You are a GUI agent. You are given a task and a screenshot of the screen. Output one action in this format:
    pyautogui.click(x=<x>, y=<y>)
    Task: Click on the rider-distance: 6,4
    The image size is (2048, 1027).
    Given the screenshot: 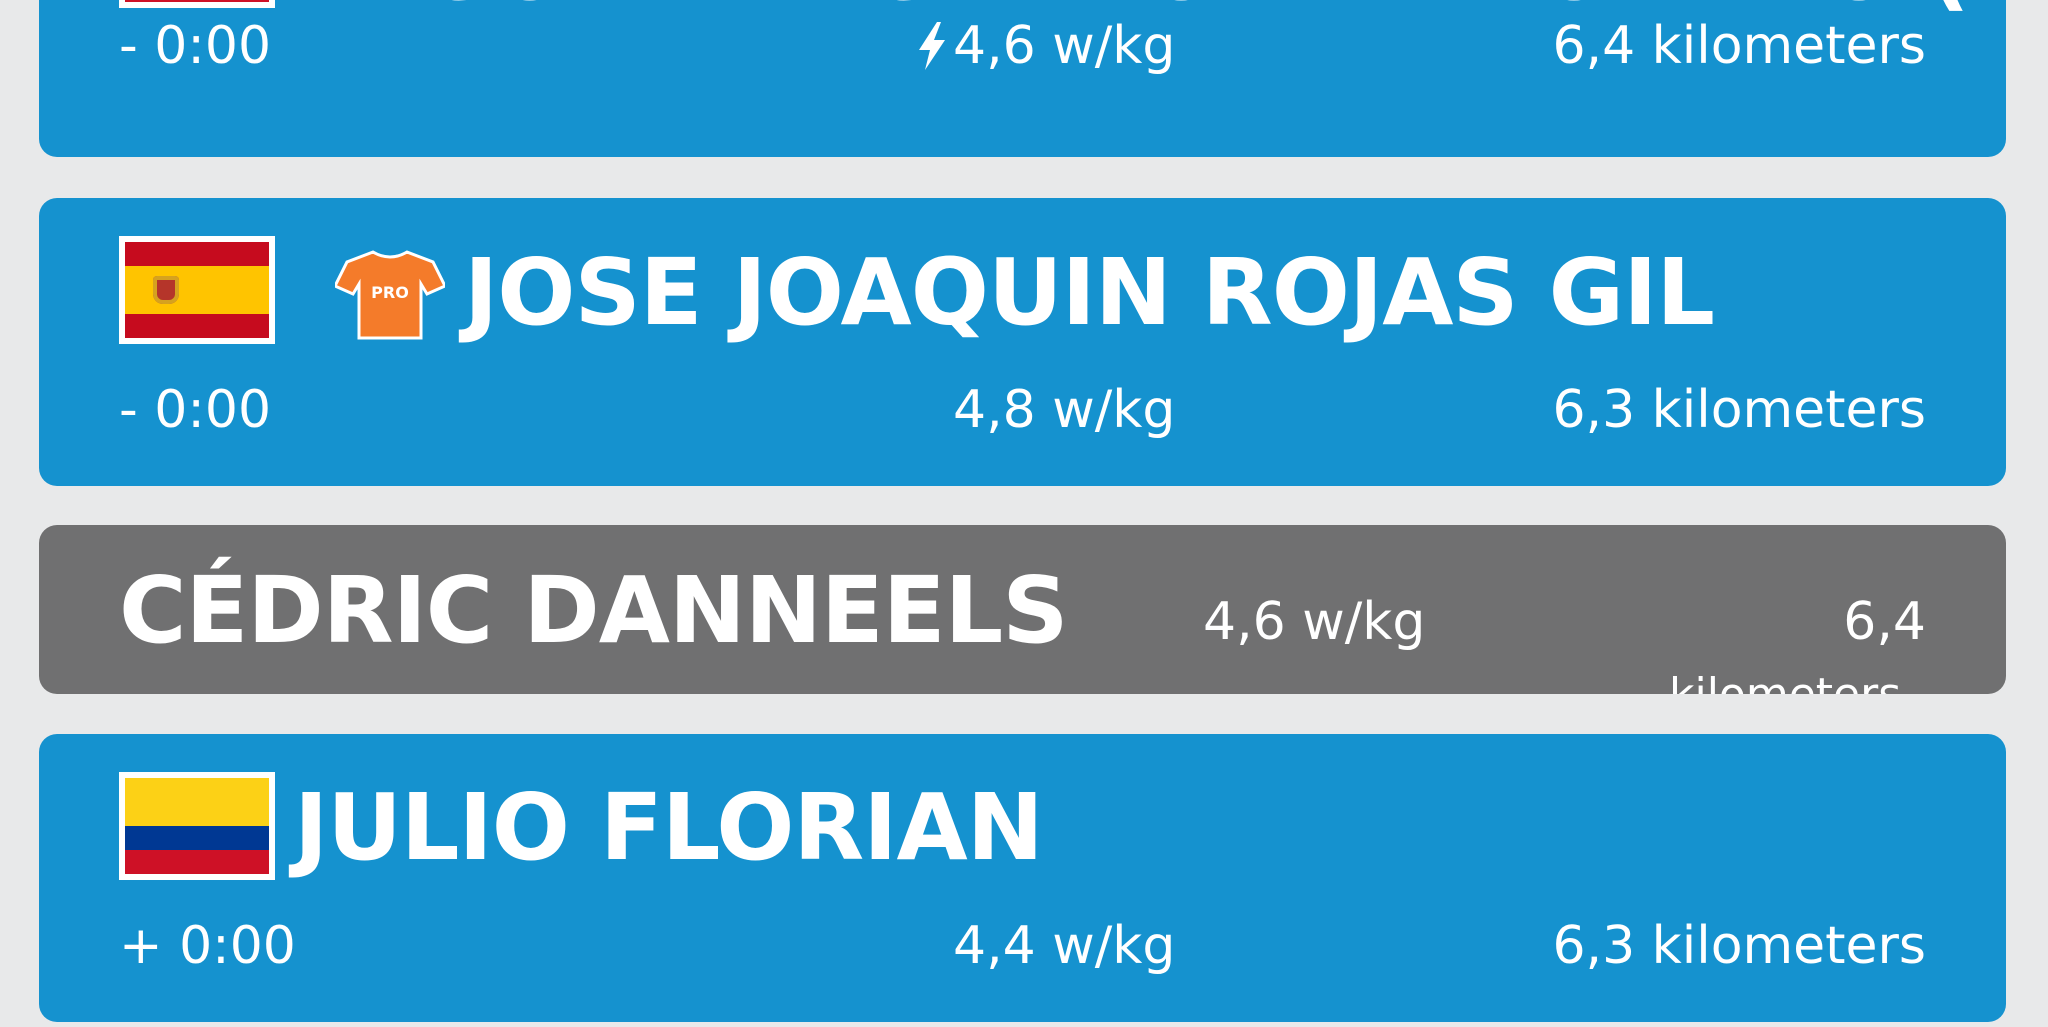 What is the action you would take?
    pyautogui.click(x=1884, y=622)
    